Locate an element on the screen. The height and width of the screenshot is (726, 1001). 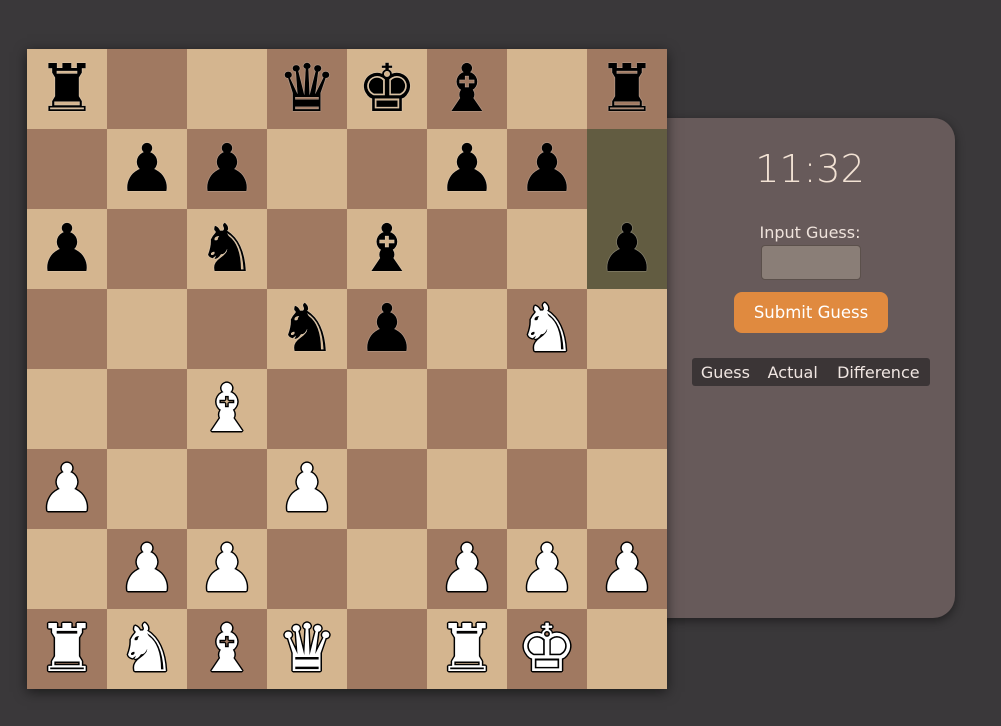
white-king-icon: ♚ is located at coordinates (546, 649).